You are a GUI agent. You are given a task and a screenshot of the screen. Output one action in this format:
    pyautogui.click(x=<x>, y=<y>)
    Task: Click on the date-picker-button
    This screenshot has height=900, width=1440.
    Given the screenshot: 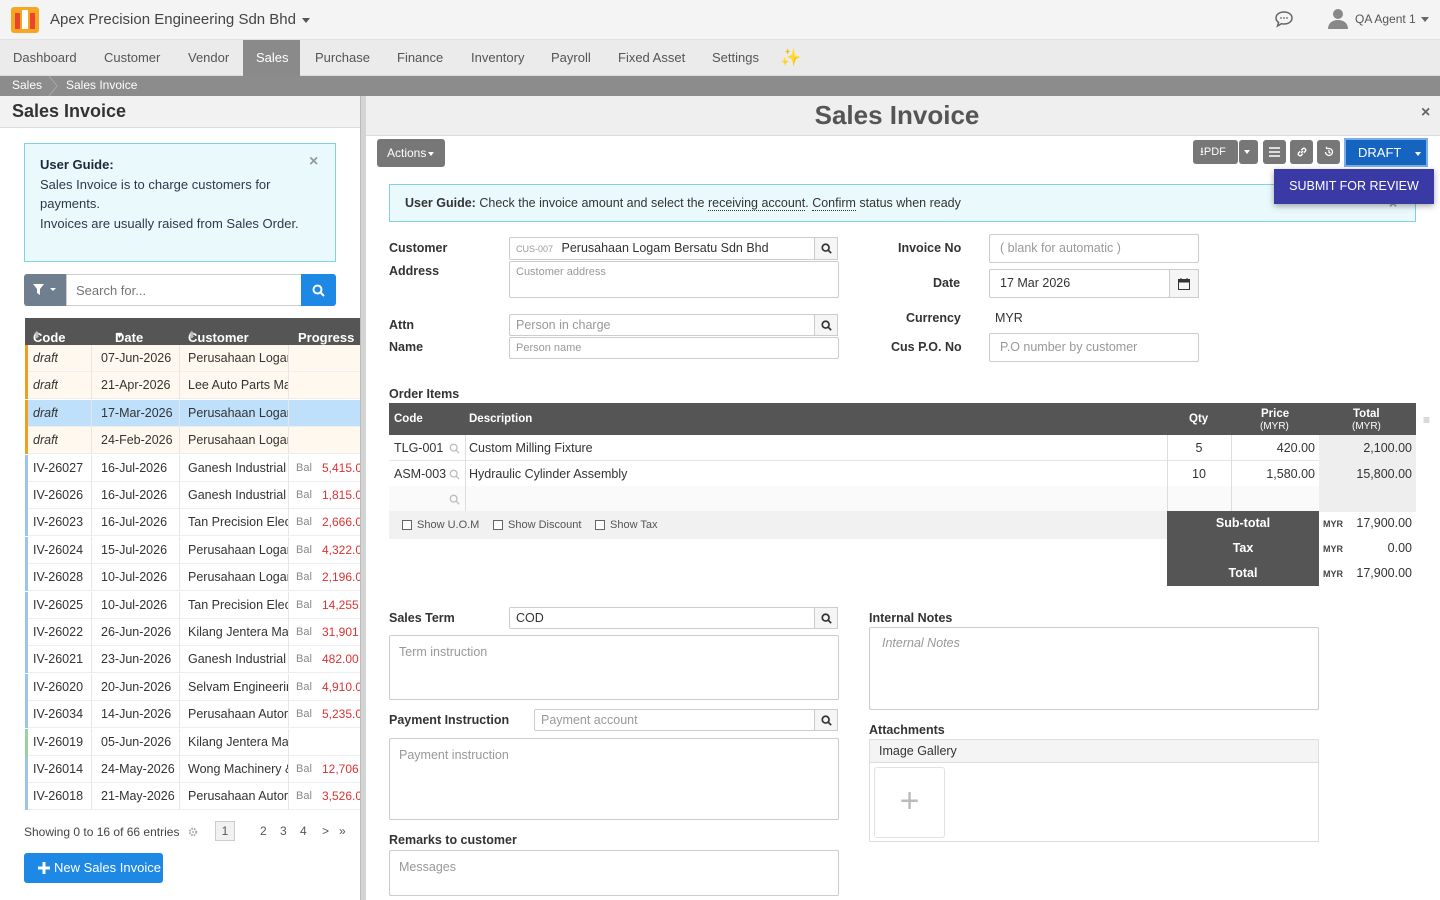 What is the action you would take?
    pyautogui.click(x=1184, y=283)
    